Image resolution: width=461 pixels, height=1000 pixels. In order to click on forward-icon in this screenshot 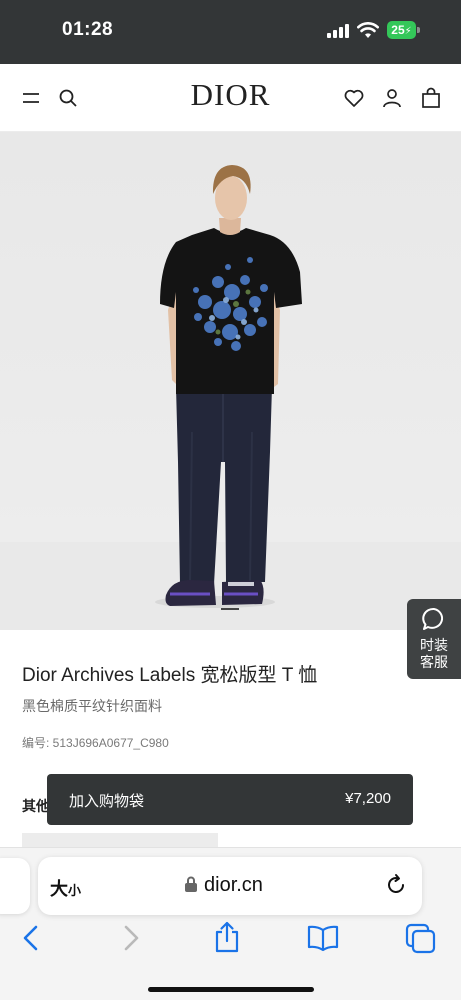, I will do `click(131, 938)`.